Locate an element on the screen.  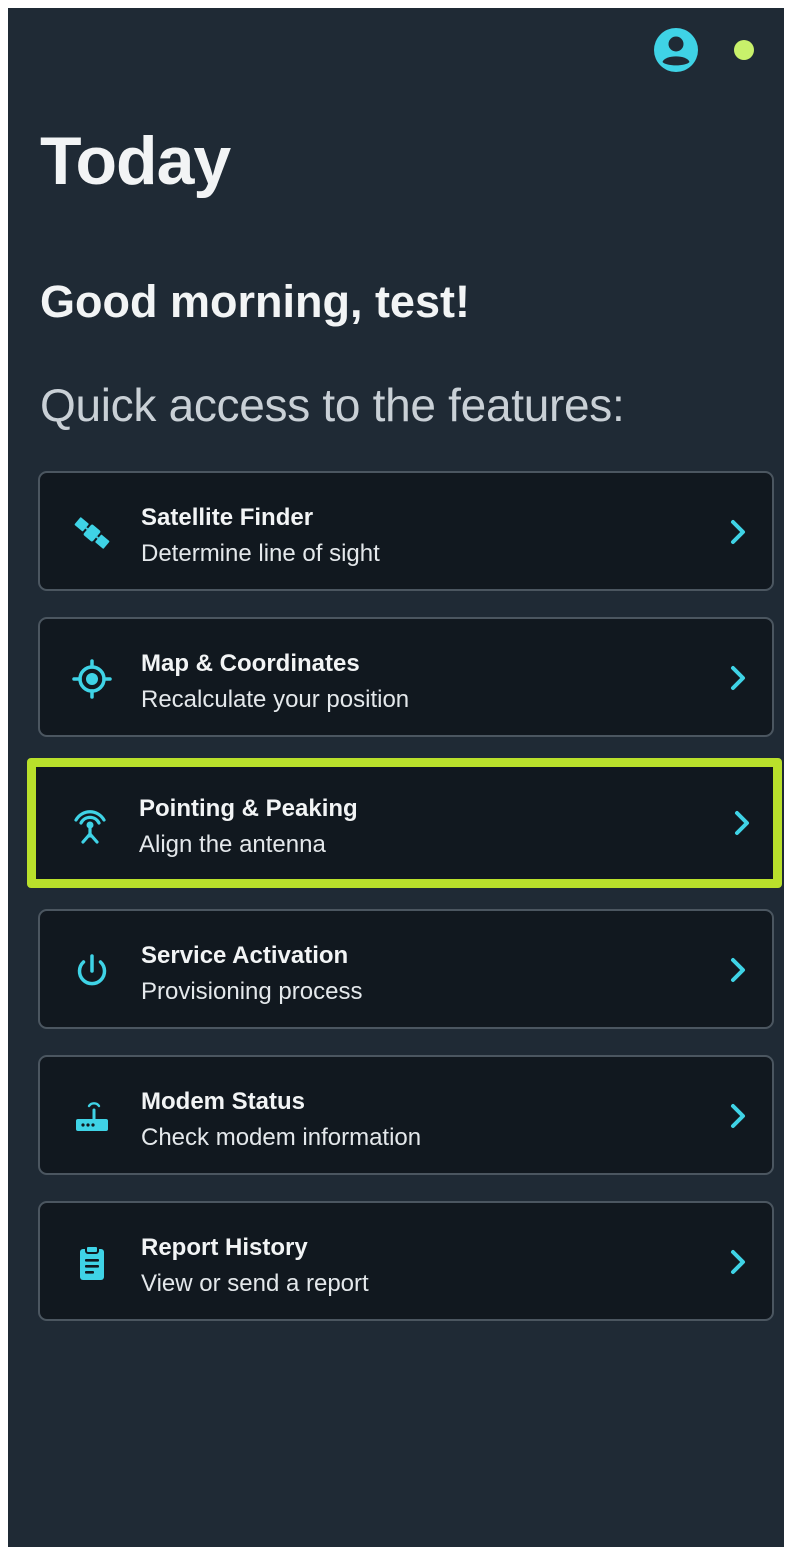
quick-access-heading: Quick access to the features: is located at coordinates (332, 405).